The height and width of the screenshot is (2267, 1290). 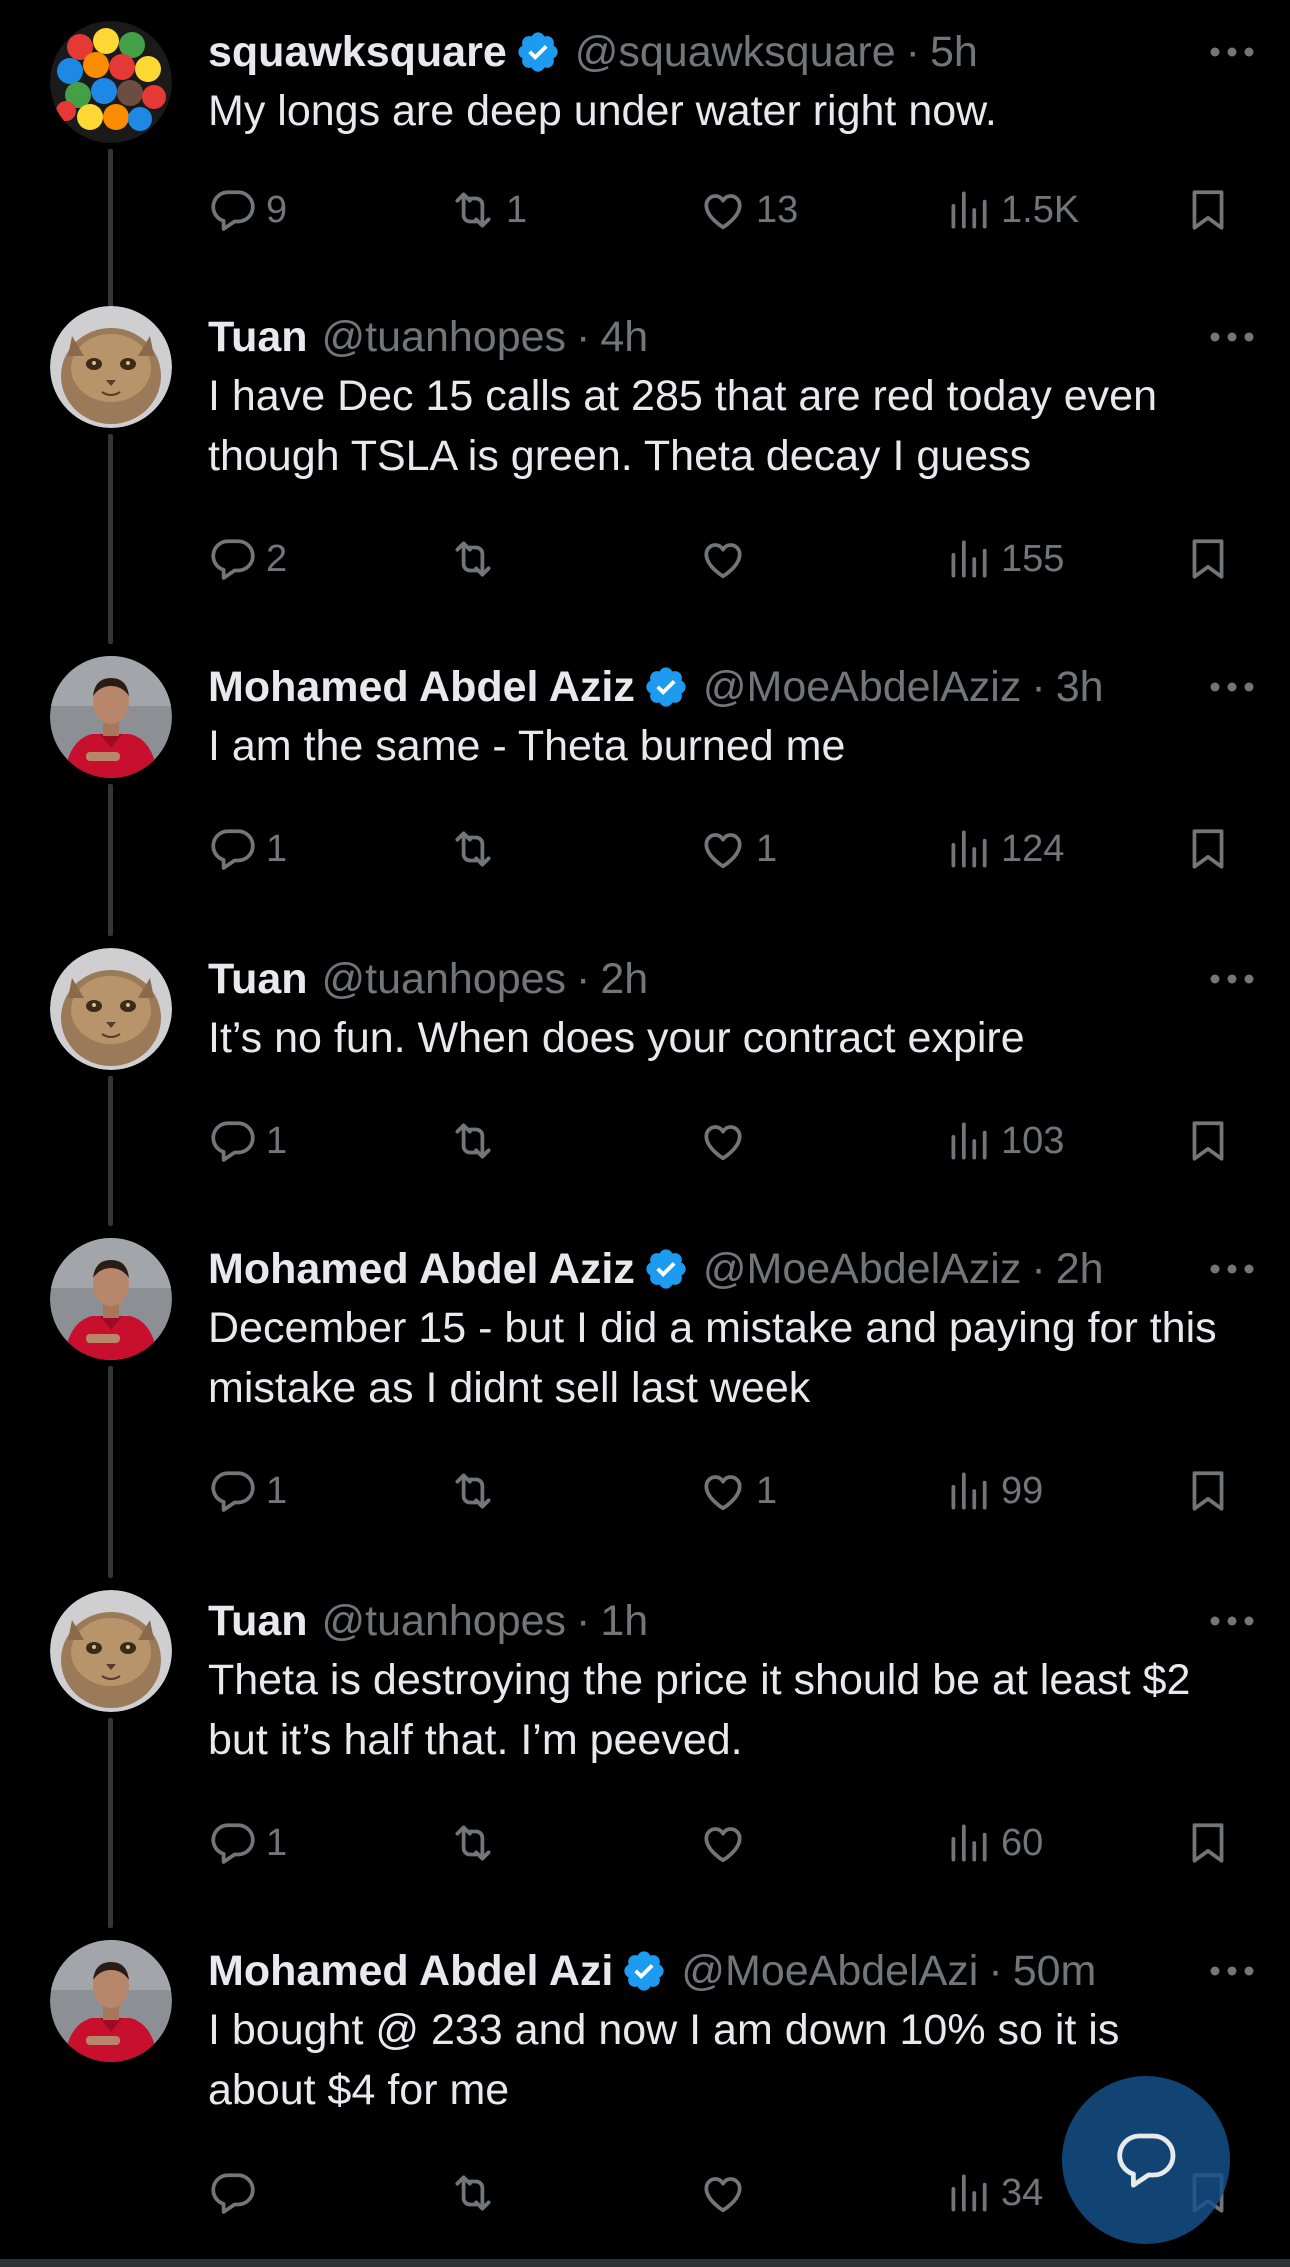 I want to click on timestamp: 1h, so click(x=624, y=1621).